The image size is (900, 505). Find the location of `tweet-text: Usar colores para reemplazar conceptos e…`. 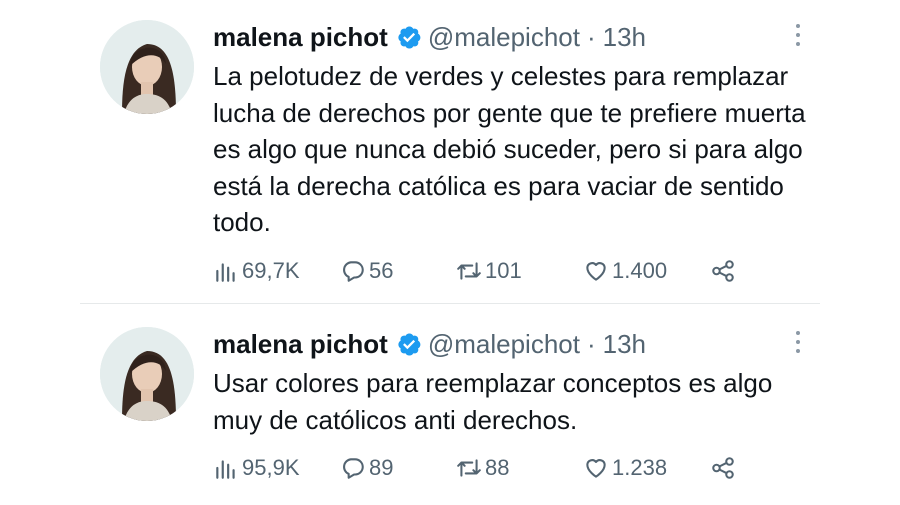

tweet-text: Usar colores para reemplazar conceptos e… is located at coordinates (493, 401).